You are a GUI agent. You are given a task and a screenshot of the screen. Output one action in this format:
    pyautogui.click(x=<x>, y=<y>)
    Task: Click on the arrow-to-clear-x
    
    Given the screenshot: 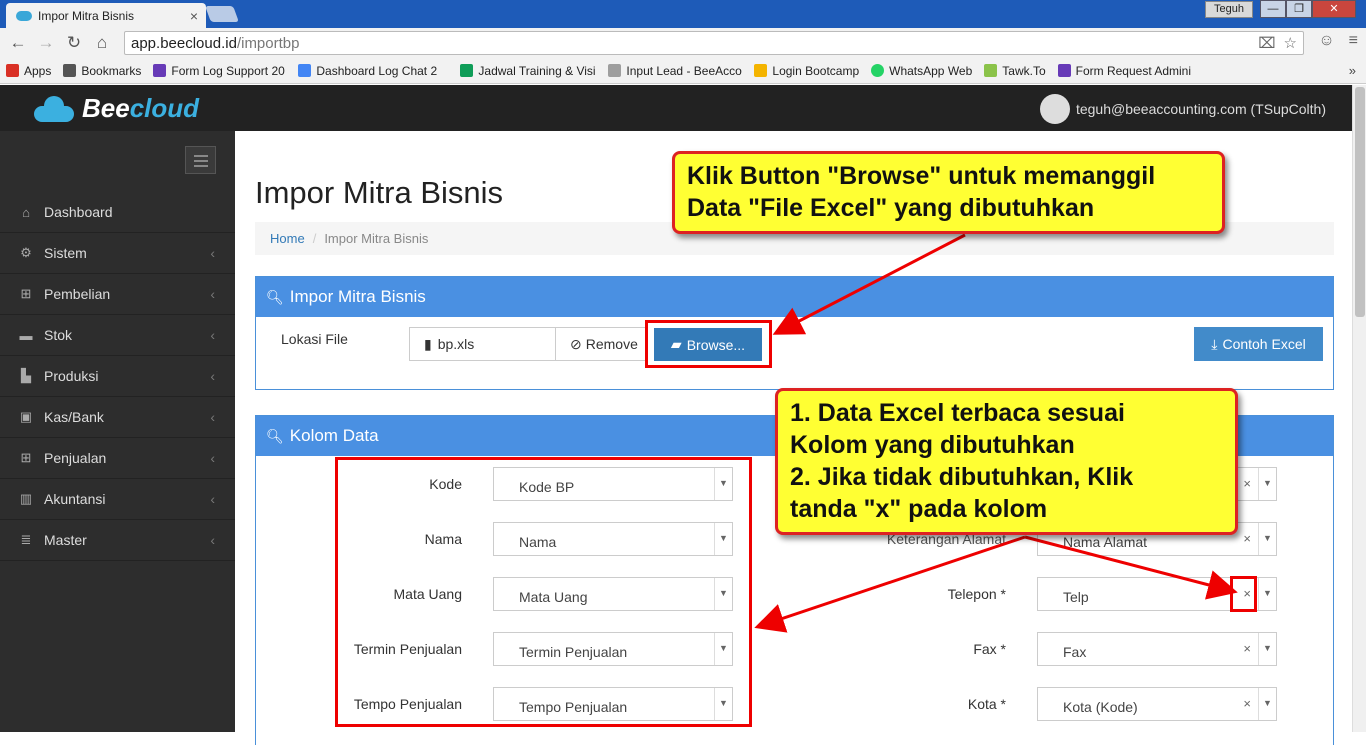 What is the action you would take?
    pyautogui.click(x=1131, y=567)
    